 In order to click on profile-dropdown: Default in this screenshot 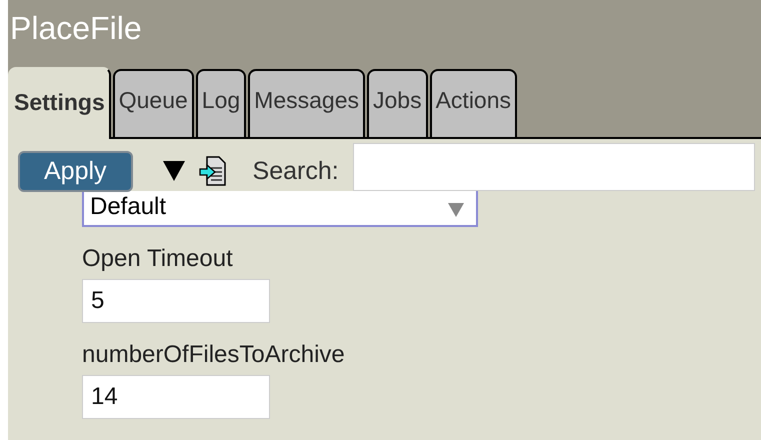, I will do `click(280, 209)`.